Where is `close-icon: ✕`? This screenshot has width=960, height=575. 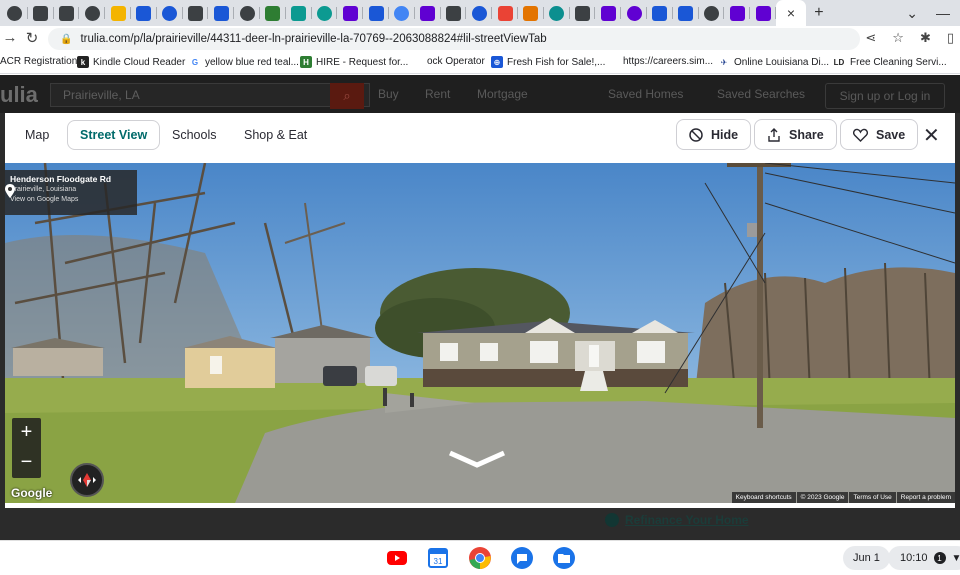 close-icon: ✕ is located at coordinates (931, 135).